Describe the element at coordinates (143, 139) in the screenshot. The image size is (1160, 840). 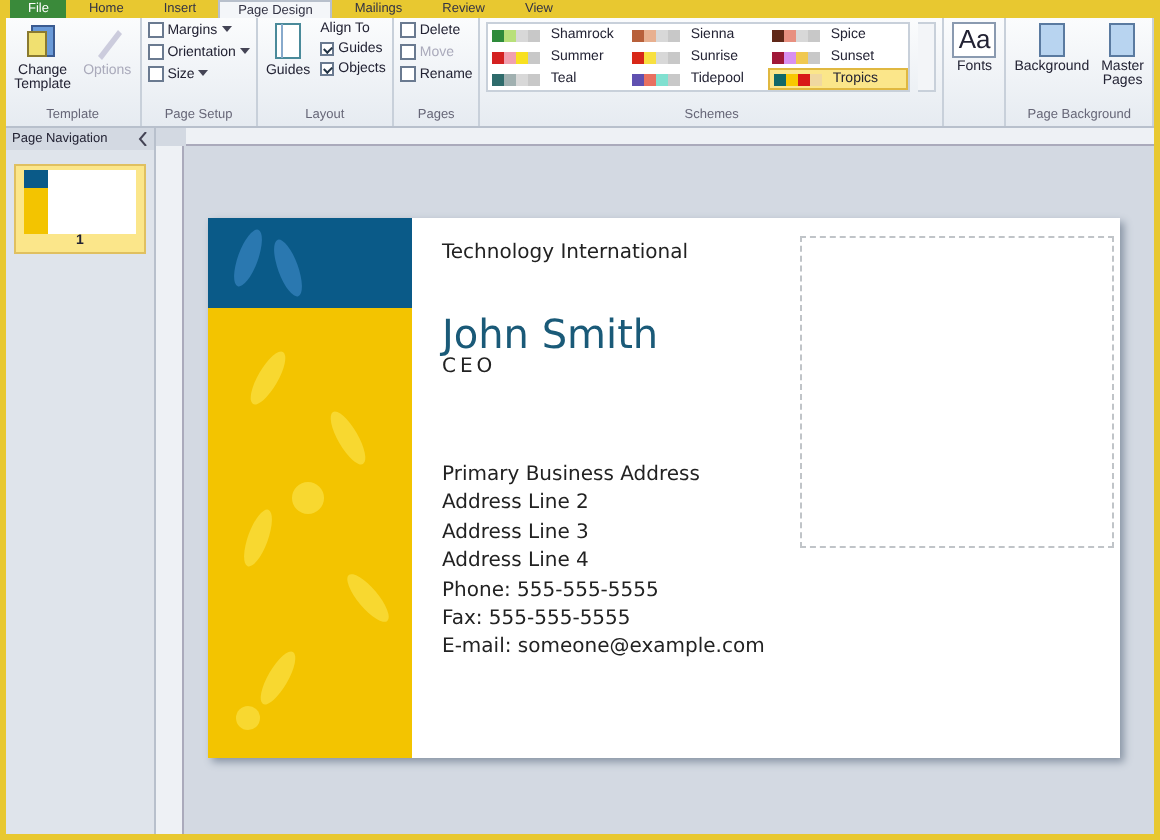
I see `collapse-icon` at that location.